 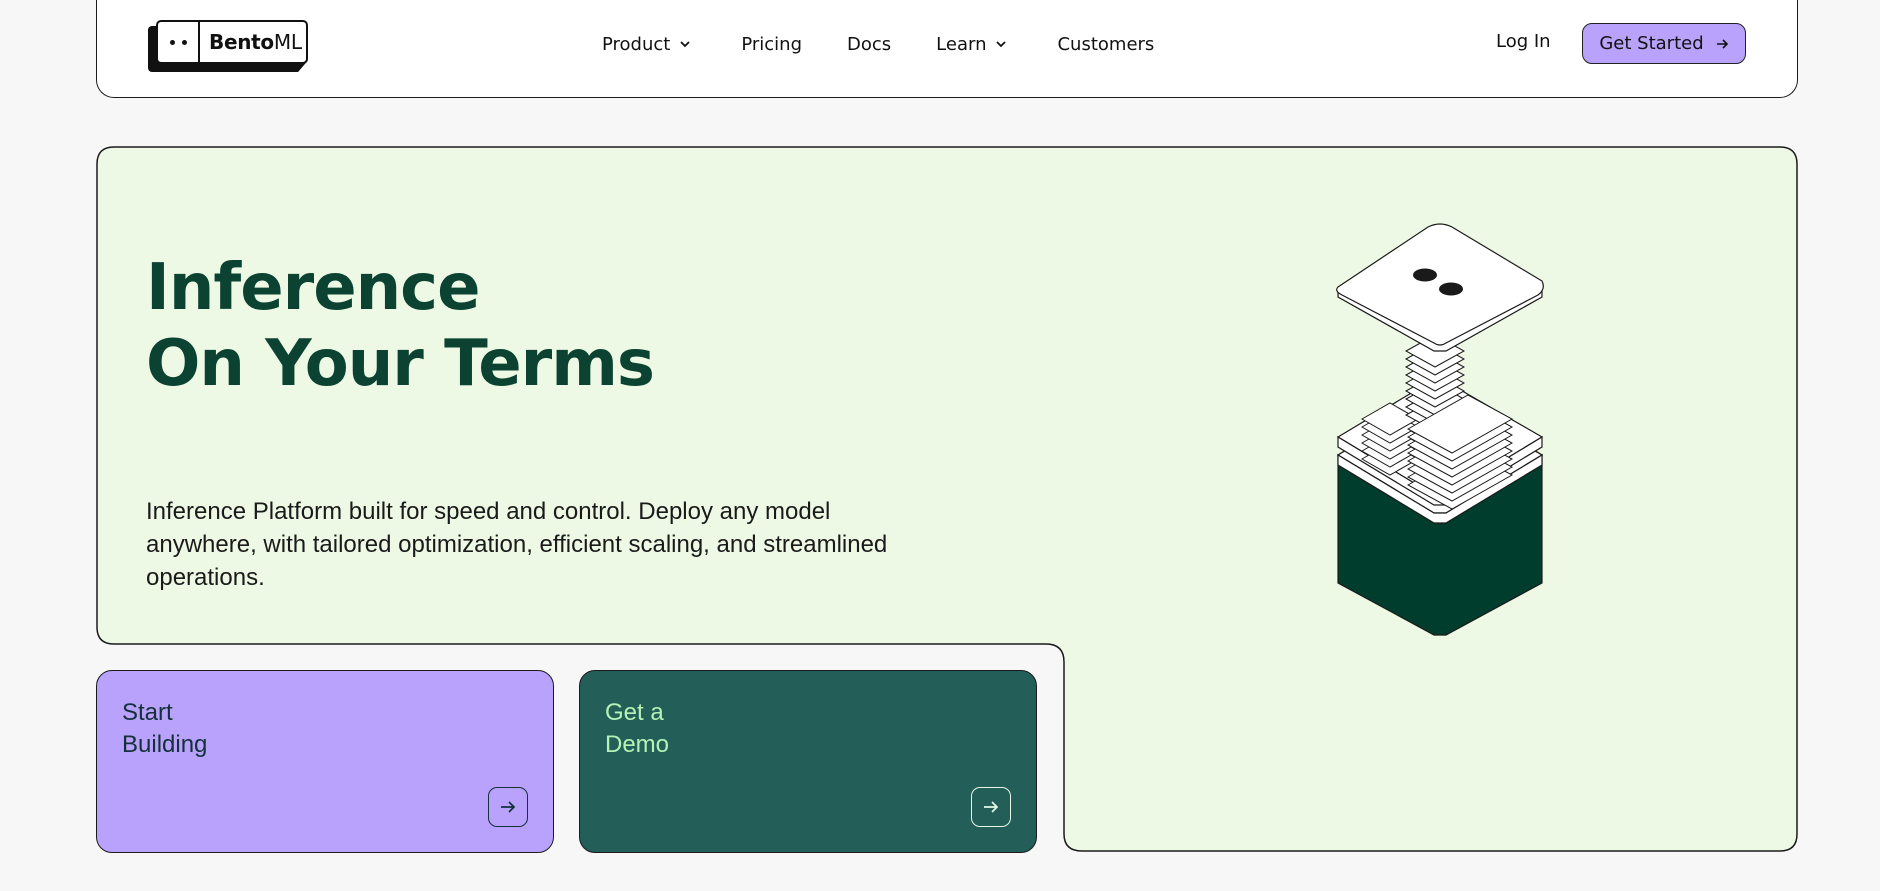 What do you see at coordinates (165, 744) in the screenshot?
I see `start-building-line-2: Building` at bounding box center [165, 744].